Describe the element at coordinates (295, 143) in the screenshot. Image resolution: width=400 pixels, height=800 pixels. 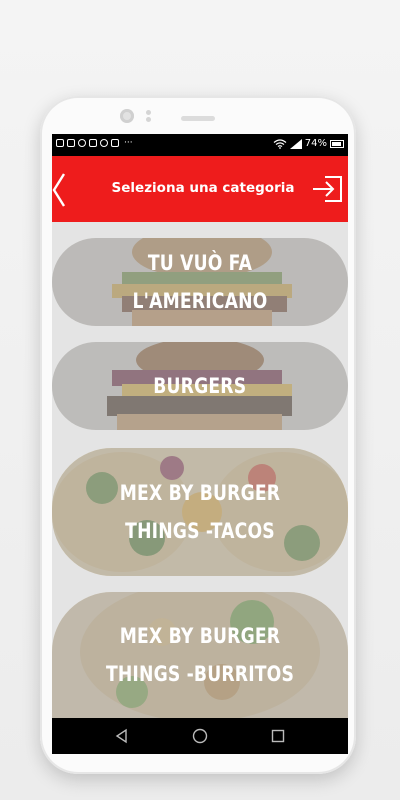
I see `signal-icon` at that location.